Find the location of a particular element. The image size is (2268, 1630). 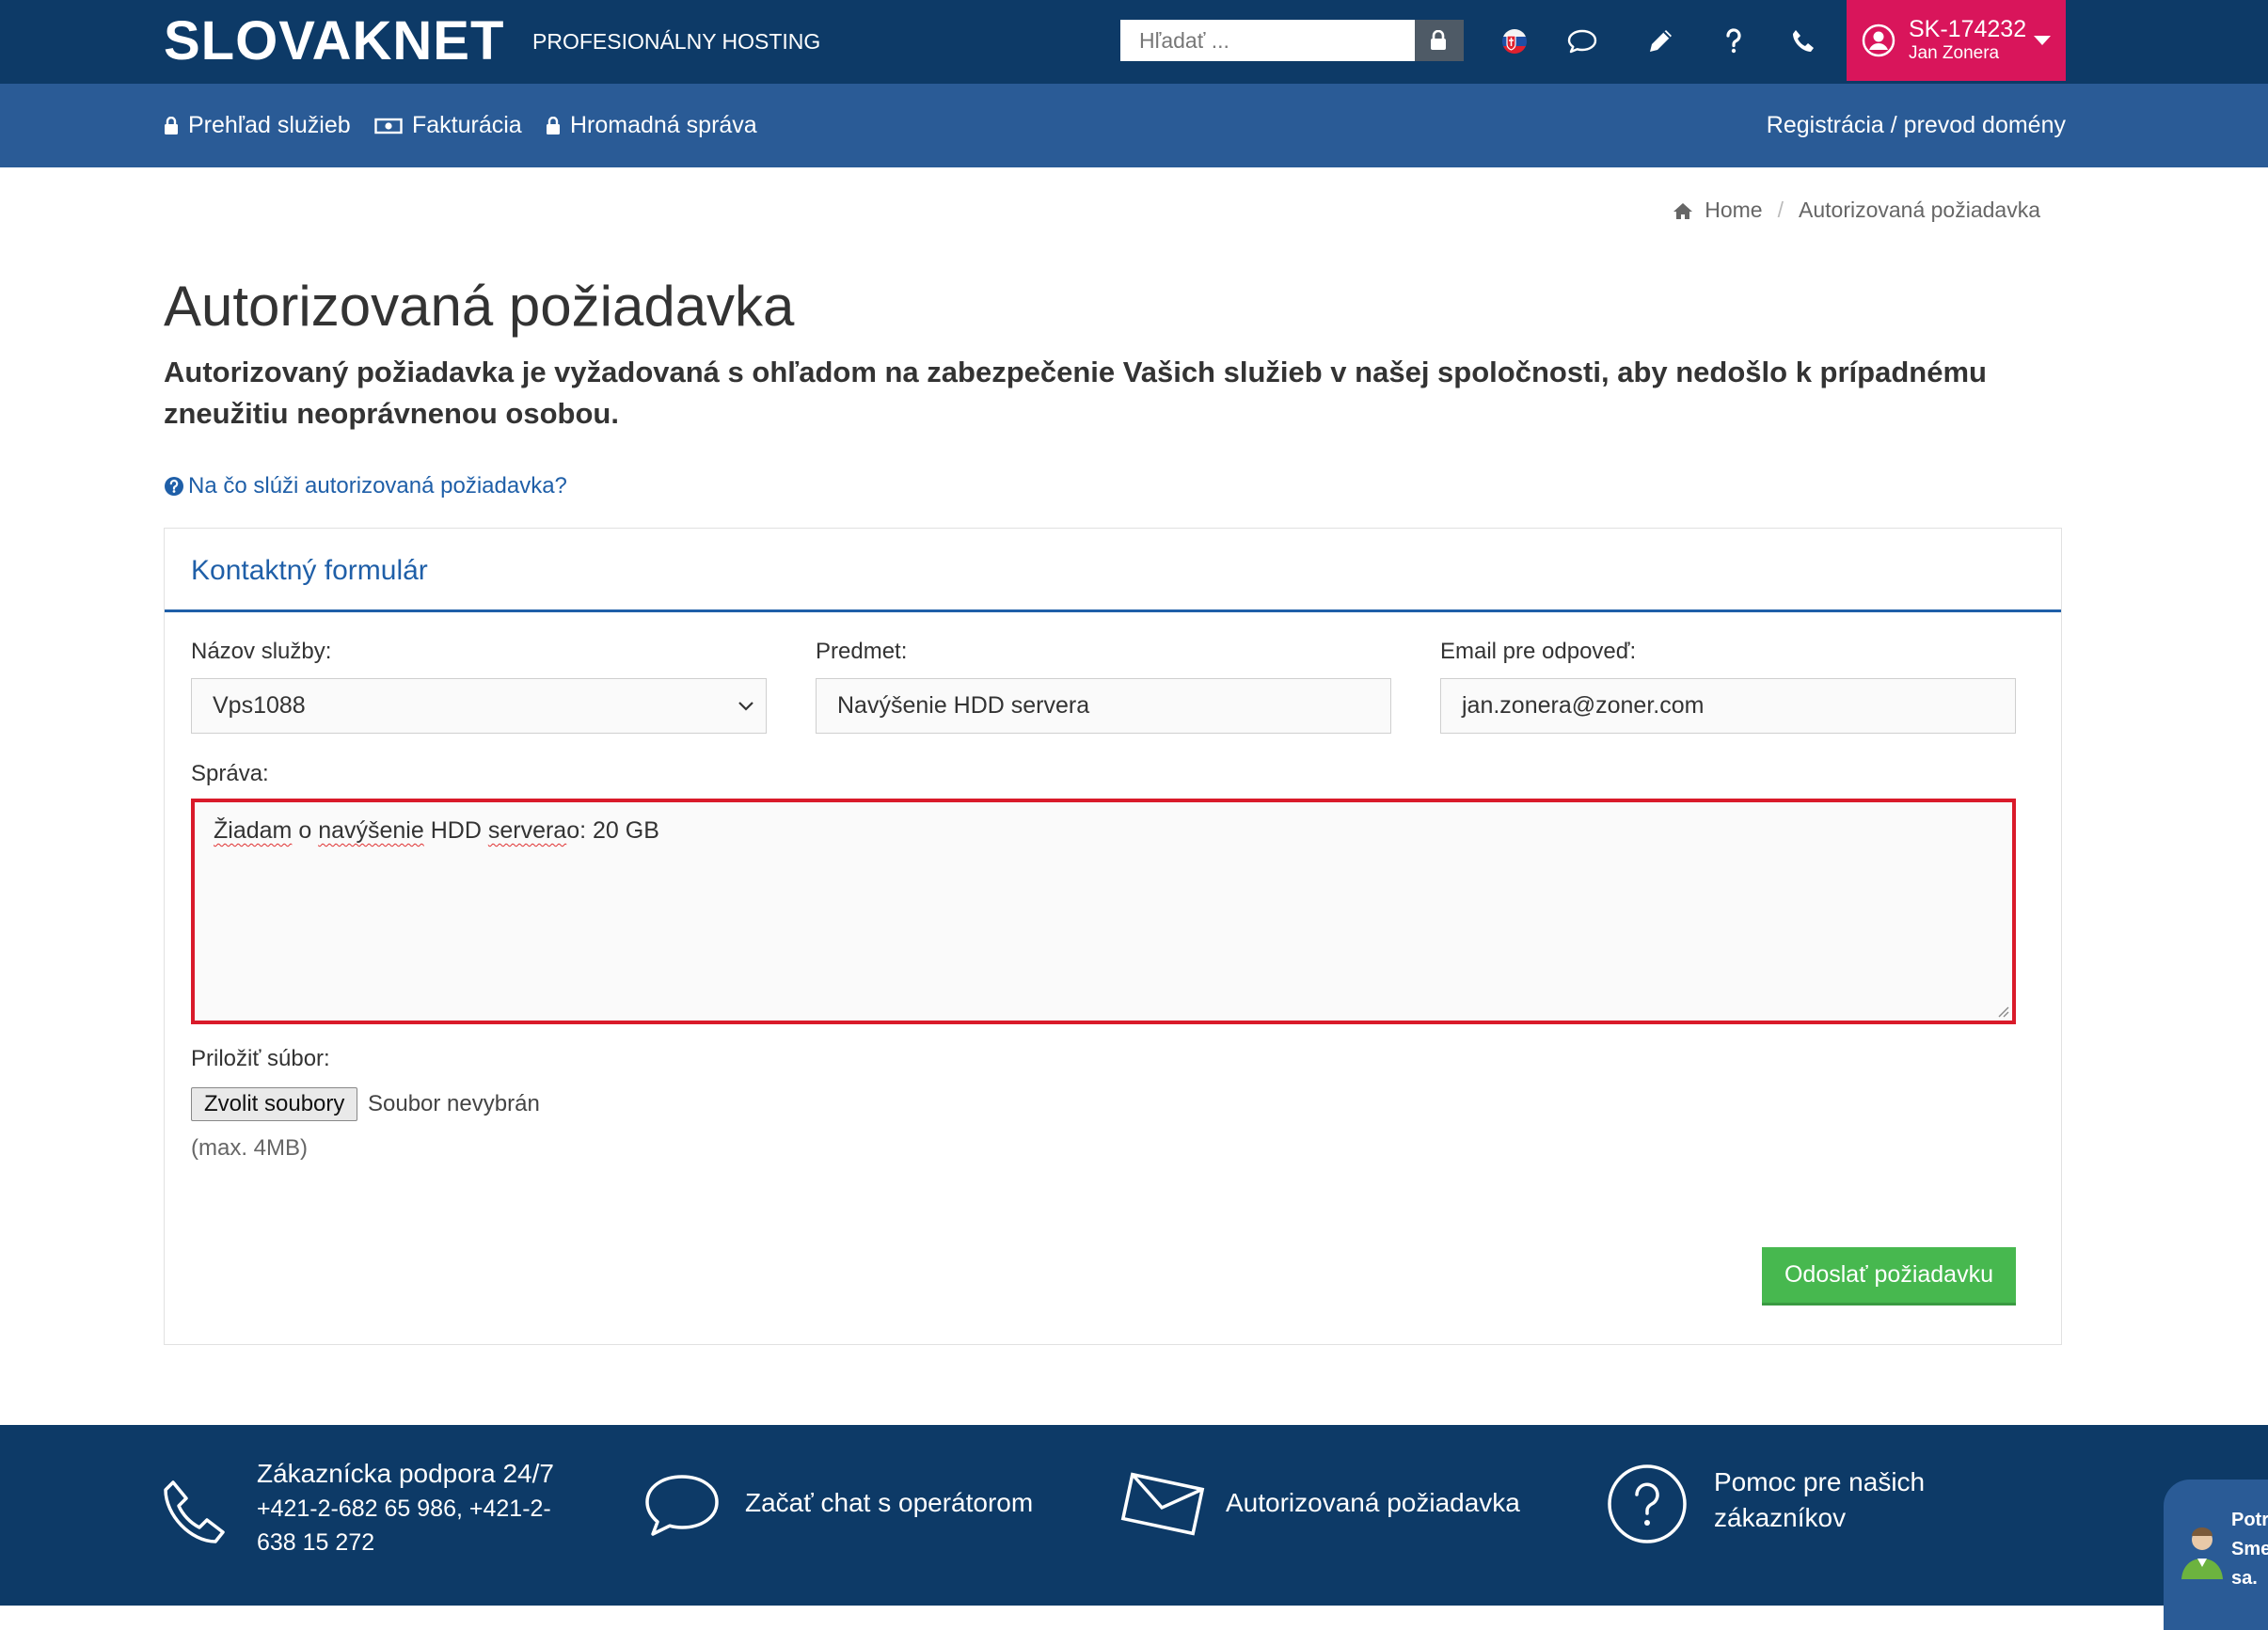

chat-widget-text: Potr Sme sa. is located at coordinates (2249, 1549).